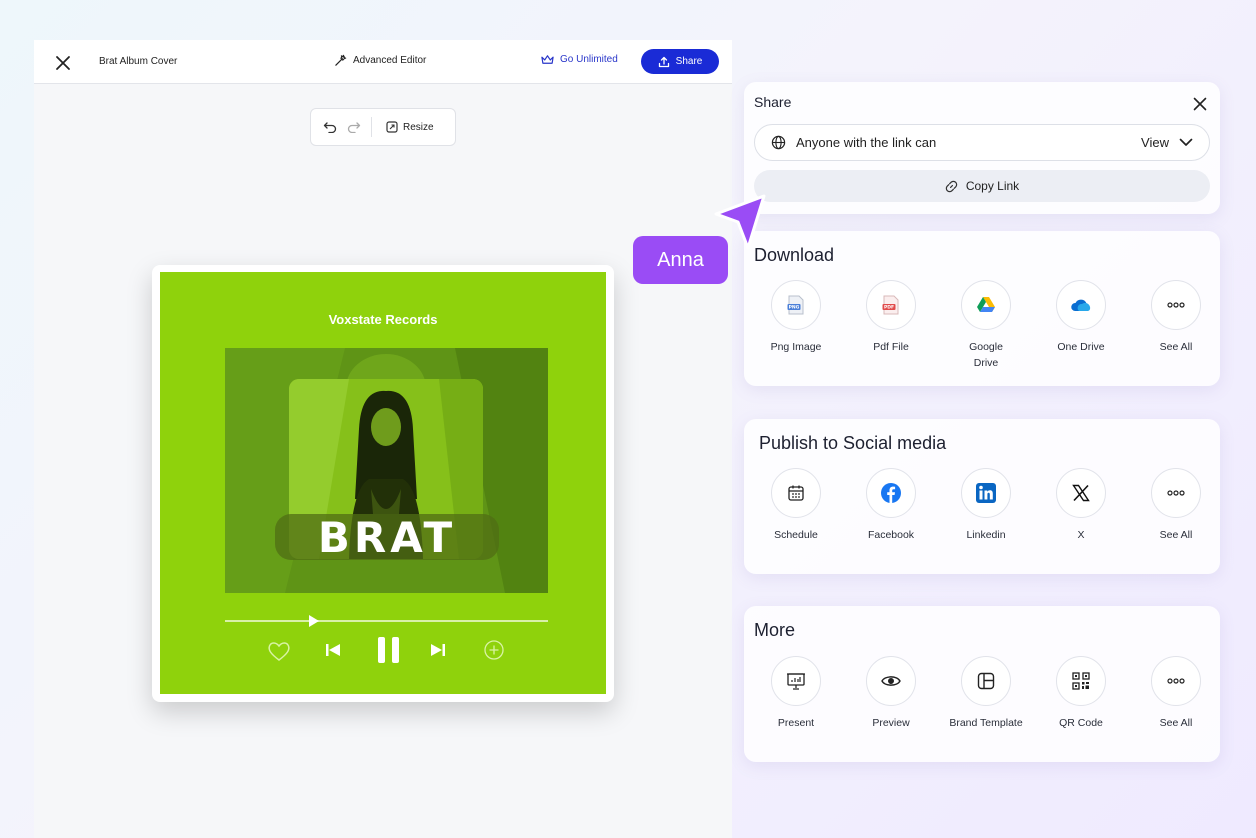 The height and width of the screenshot is (838, 1256). Describe the element at coordinates (982, 142) in the screenshot. I see `link-access-dropdown: Anyone with the link can View` at that location.